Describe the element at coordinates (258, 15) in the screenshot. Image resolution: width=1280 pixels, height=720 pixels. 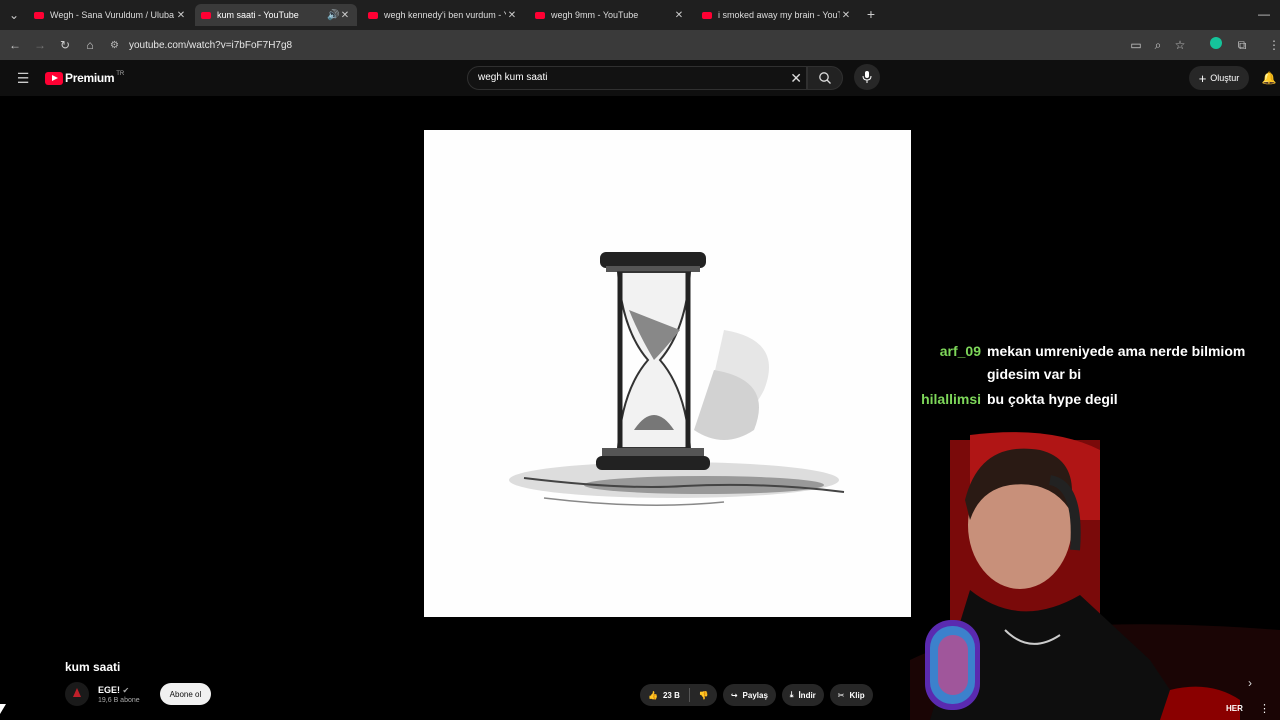
I see `tab-title: kum saati - YouTube` at that location.